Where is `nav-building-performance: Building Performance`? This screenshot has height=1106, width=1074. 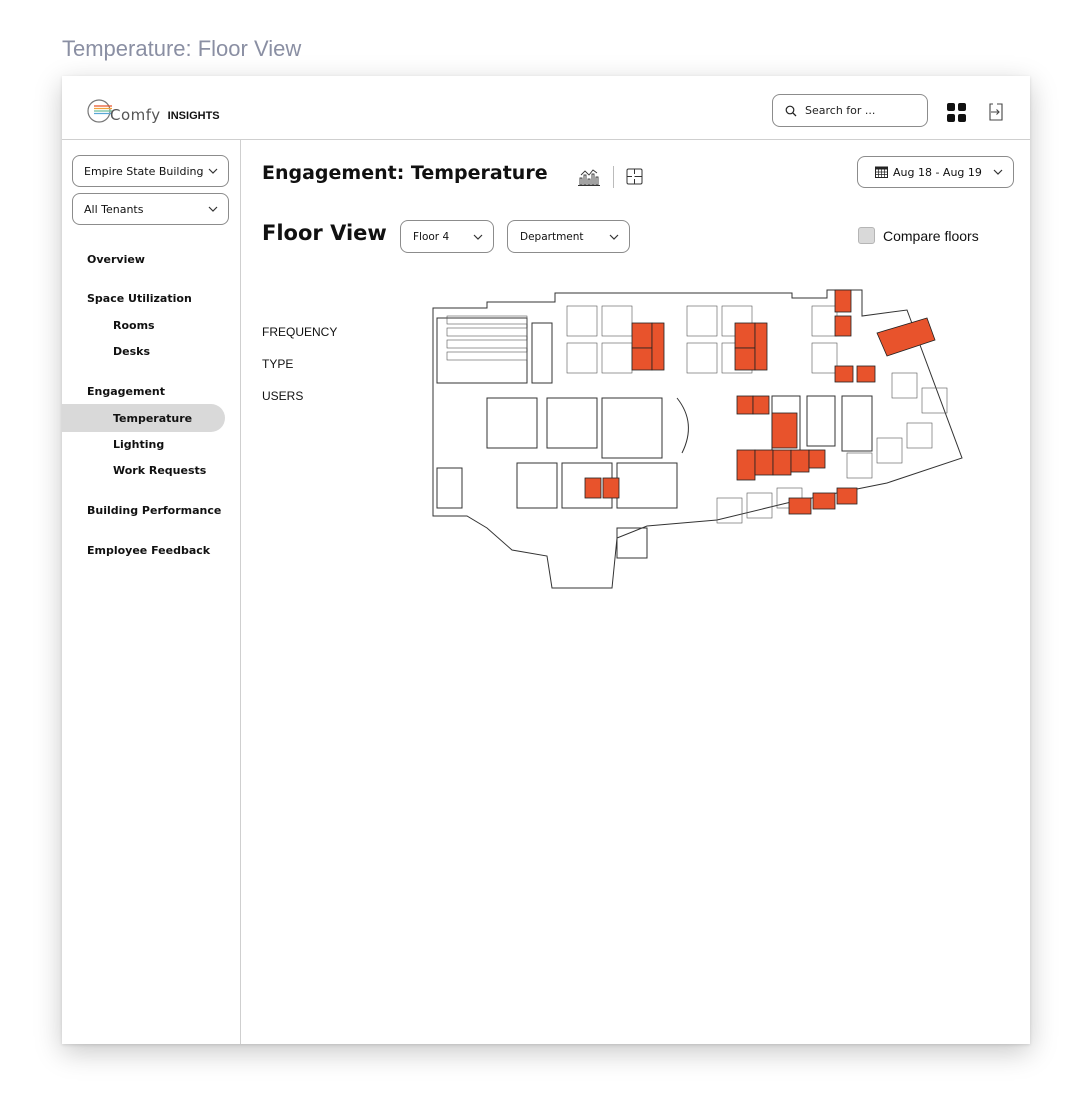 nav-building-performance: Building Performance is located at coordinates (154, 510).